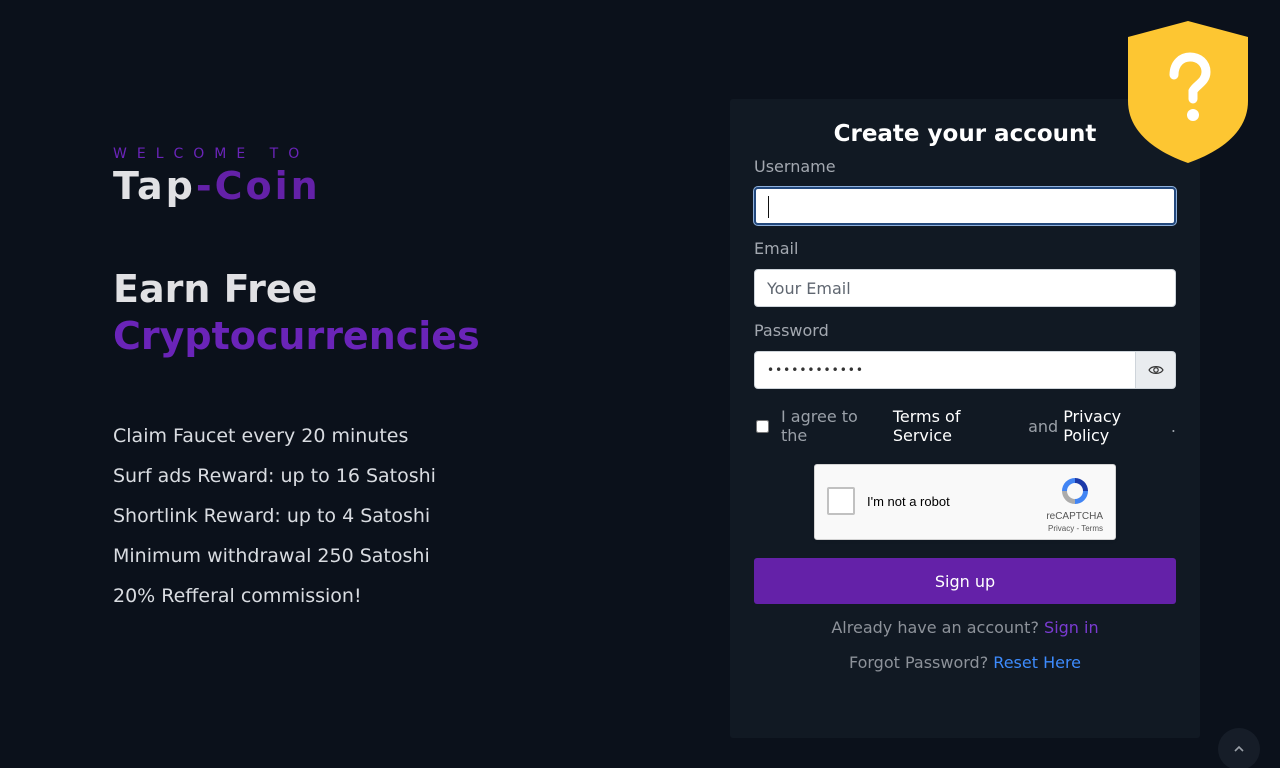 This screenshot has height=768, width=1280. Describe the element at coordinates (965, 134) in the screenshot. I see `form-title: Create your account` at that location.